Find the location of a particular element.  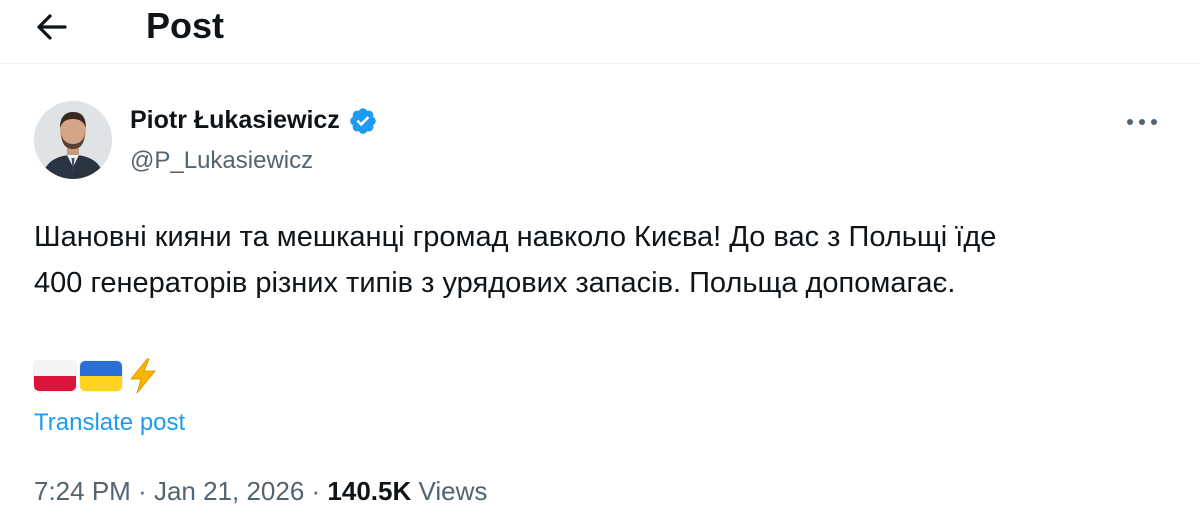

page-title: Post is located at coordinates (185, 25).